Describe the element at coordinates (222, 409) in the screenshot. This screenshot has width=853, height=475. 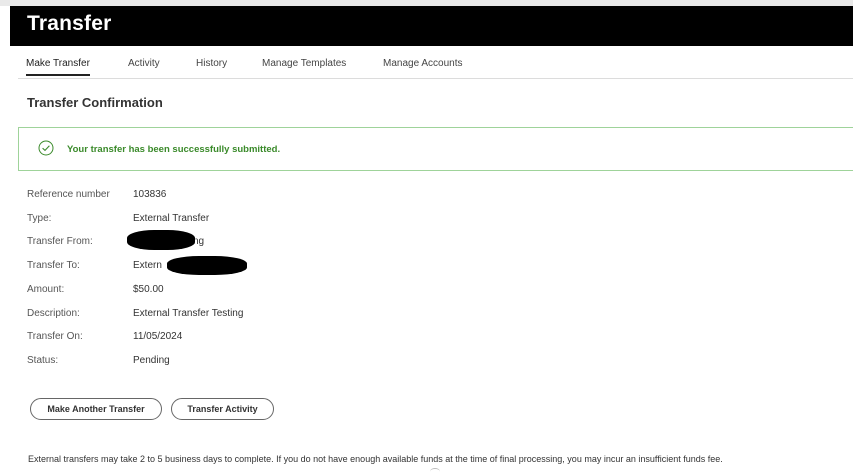
I see `transfer-activity-button: Transfer Activity` at that location.